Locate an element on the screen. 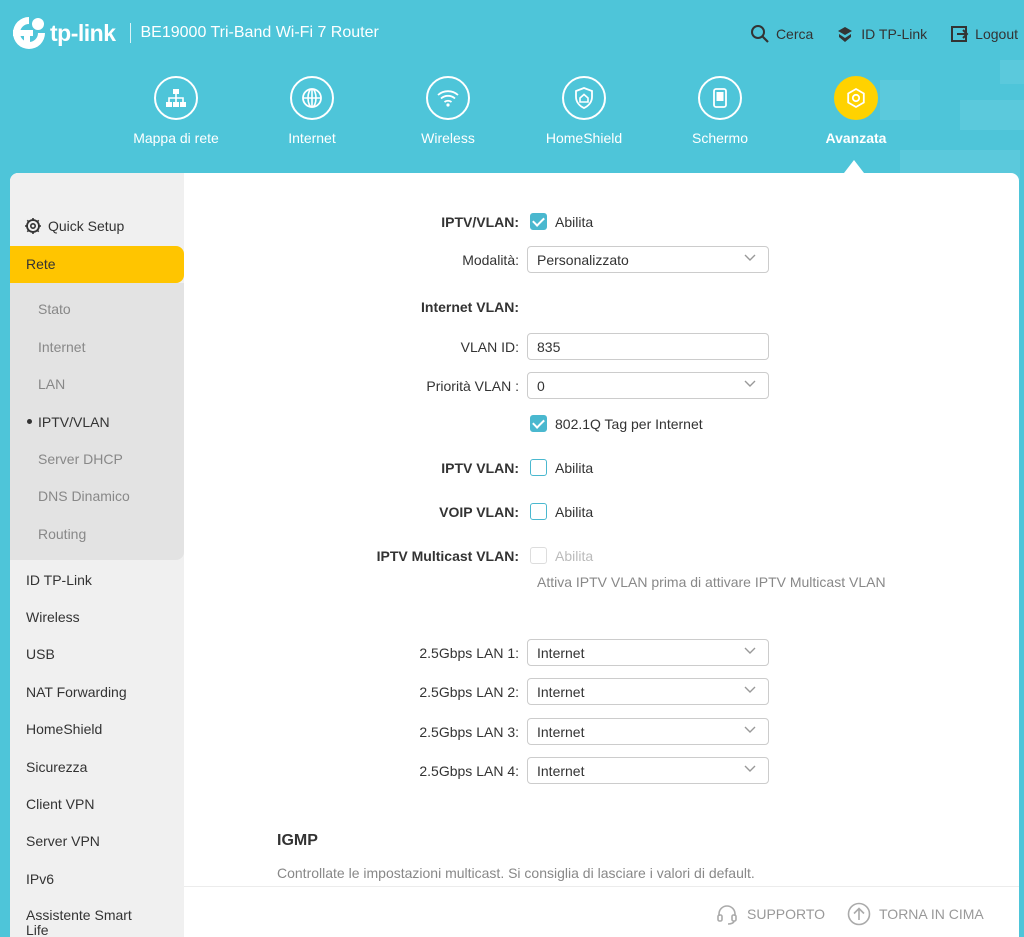 The height and width of the screenshot is (937, 1024). sidebar-subitem-routing: Routing is located at coordinates (62, 534).